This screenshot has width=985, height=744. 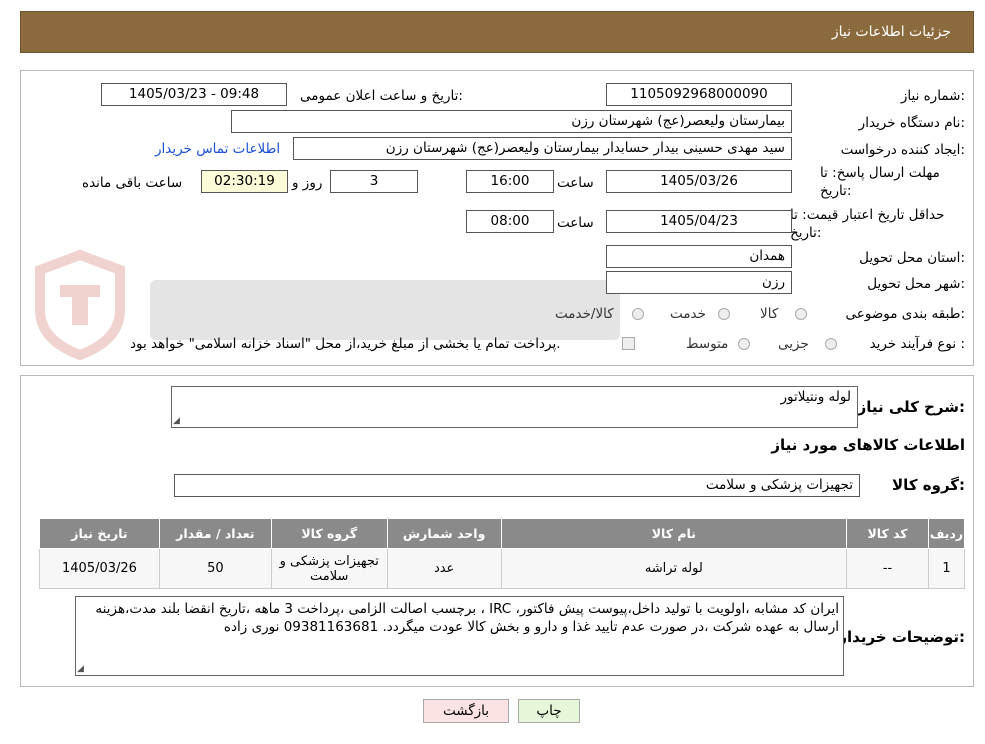 What do you see at coordinates (510, 221) in the screenshot?
I see `validity-time-field: 08:00` at bounding box center [510, 221].